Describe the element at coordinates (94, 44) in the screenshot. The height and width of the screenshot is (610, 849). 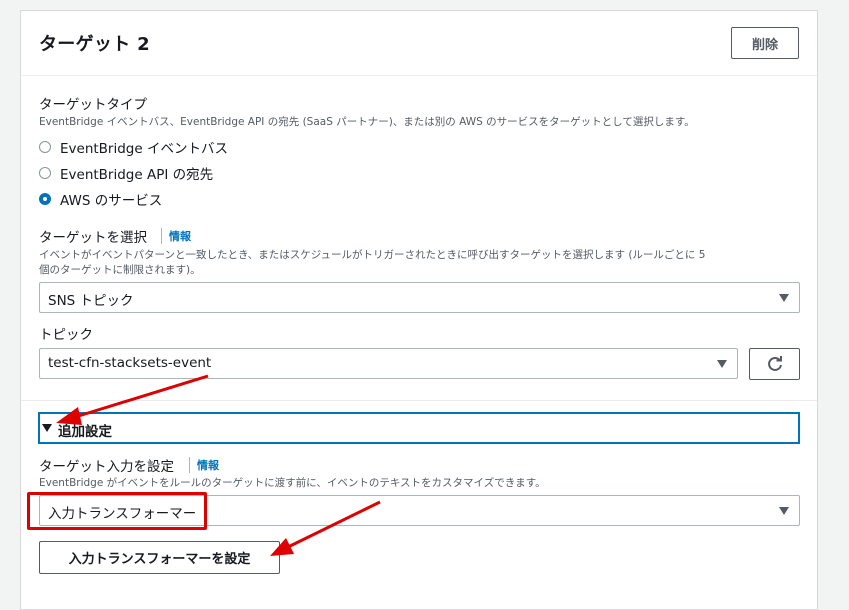
I see `panel-title: ターゲット 2` at that location.